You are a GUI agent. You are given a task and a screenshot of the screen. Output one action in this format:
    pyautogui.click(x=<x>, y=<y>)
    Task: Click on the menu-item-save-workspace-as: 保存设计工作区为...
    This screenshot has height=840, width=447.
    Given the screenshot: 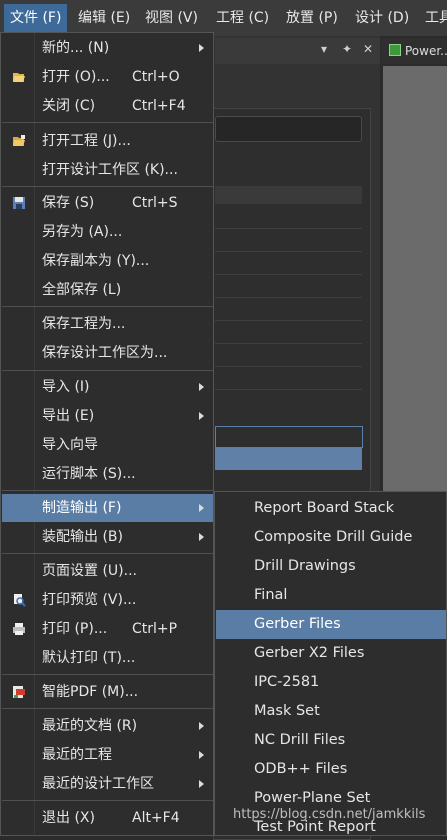 What is the action you would take?
    pyautogui.click(x=107, y=353)
    